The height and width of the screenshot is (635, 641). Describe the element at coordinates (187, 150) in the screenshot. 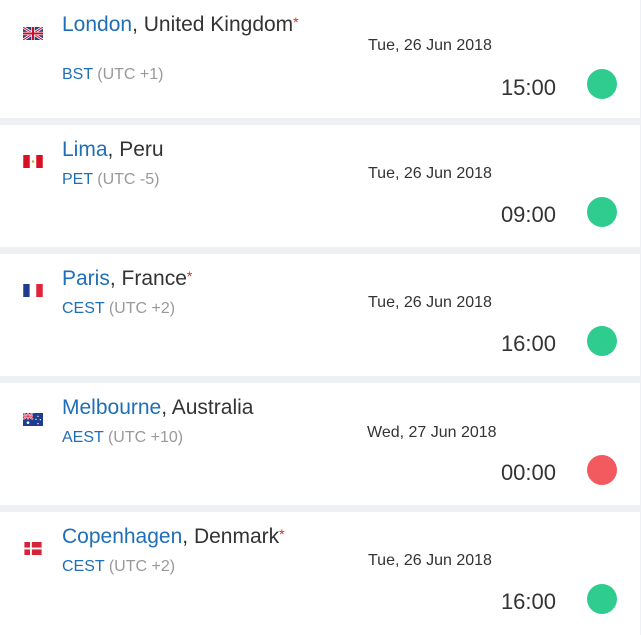

I see `place-name: Lima, Peru` at that location.